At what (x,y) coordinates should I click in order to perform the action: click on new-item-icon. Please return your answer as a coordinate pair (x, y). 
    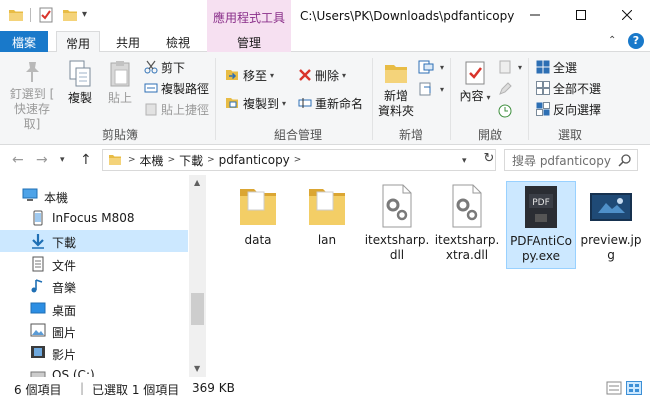
    Looking at the image, I should click on (426, 67).